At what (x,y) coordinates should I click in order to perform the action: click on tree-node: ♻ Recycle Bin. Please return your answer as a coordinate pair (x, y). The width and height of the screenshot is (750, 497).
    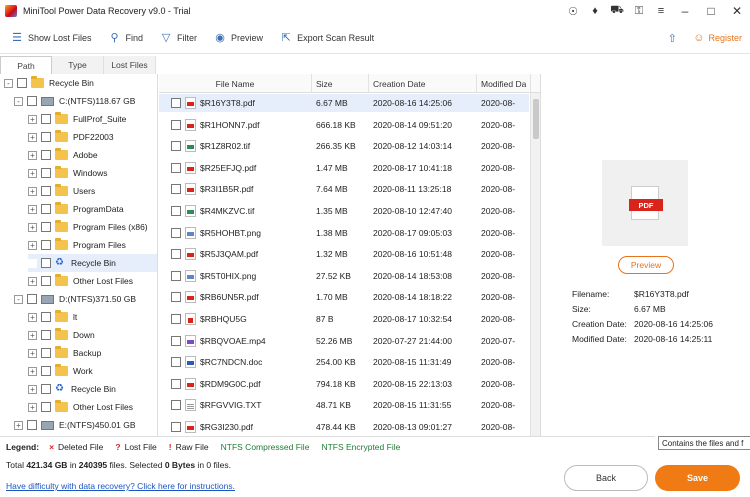
    Looking at the image, I should click on (92, 263).